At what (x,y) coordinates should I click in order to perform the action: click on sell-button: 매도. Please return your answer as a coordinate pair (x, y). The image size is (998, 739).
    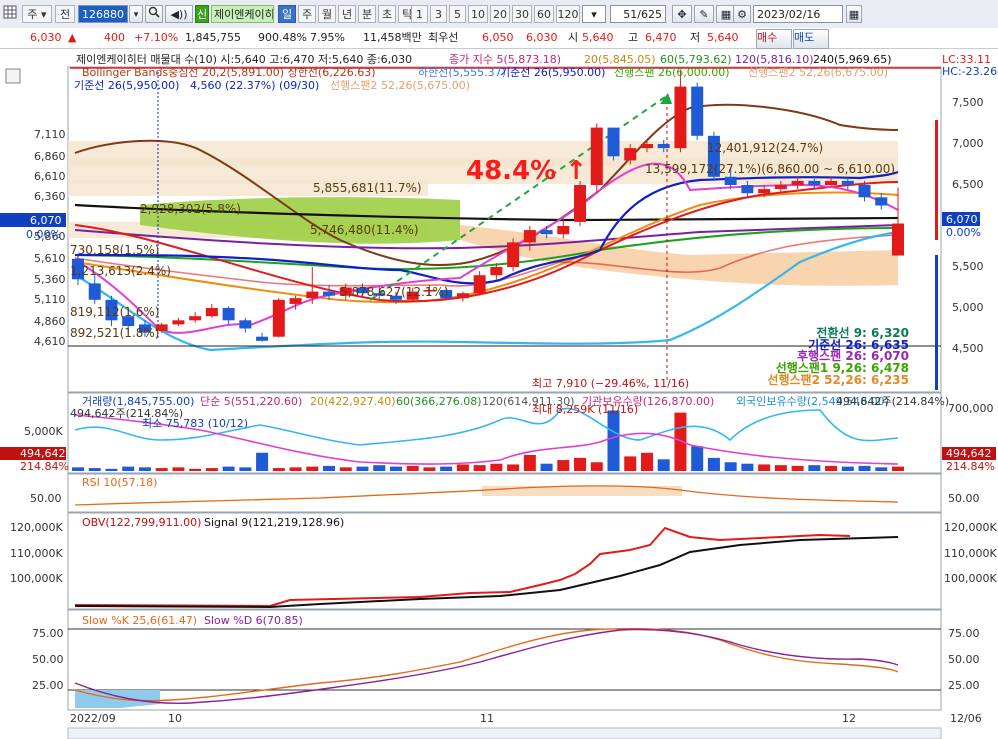
    Looking at the image, I should click on (811, 39).